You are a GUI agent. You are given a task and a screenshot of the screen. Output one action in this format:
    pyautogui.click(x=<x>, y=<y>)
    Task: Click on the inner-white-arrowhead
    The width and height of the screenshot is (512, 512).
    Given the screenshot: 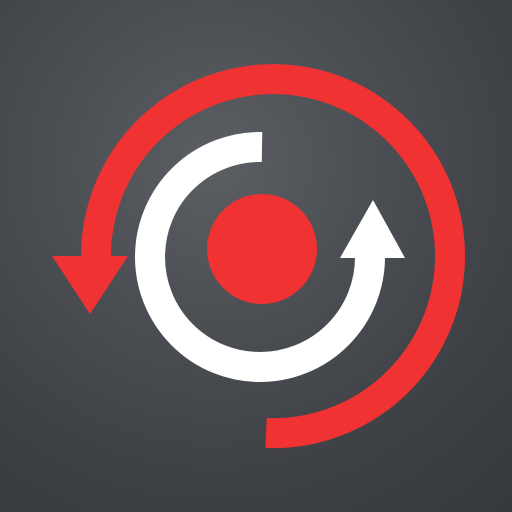 What is the action you would take?
    pyautogui.click(x=372, y=229)
    